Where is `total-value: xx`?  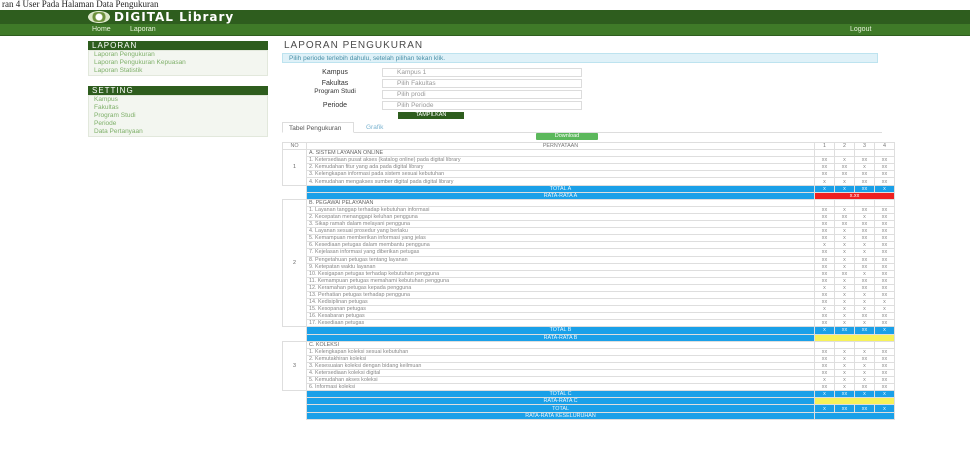
total-value: xx is located at coordinates (864, 330).